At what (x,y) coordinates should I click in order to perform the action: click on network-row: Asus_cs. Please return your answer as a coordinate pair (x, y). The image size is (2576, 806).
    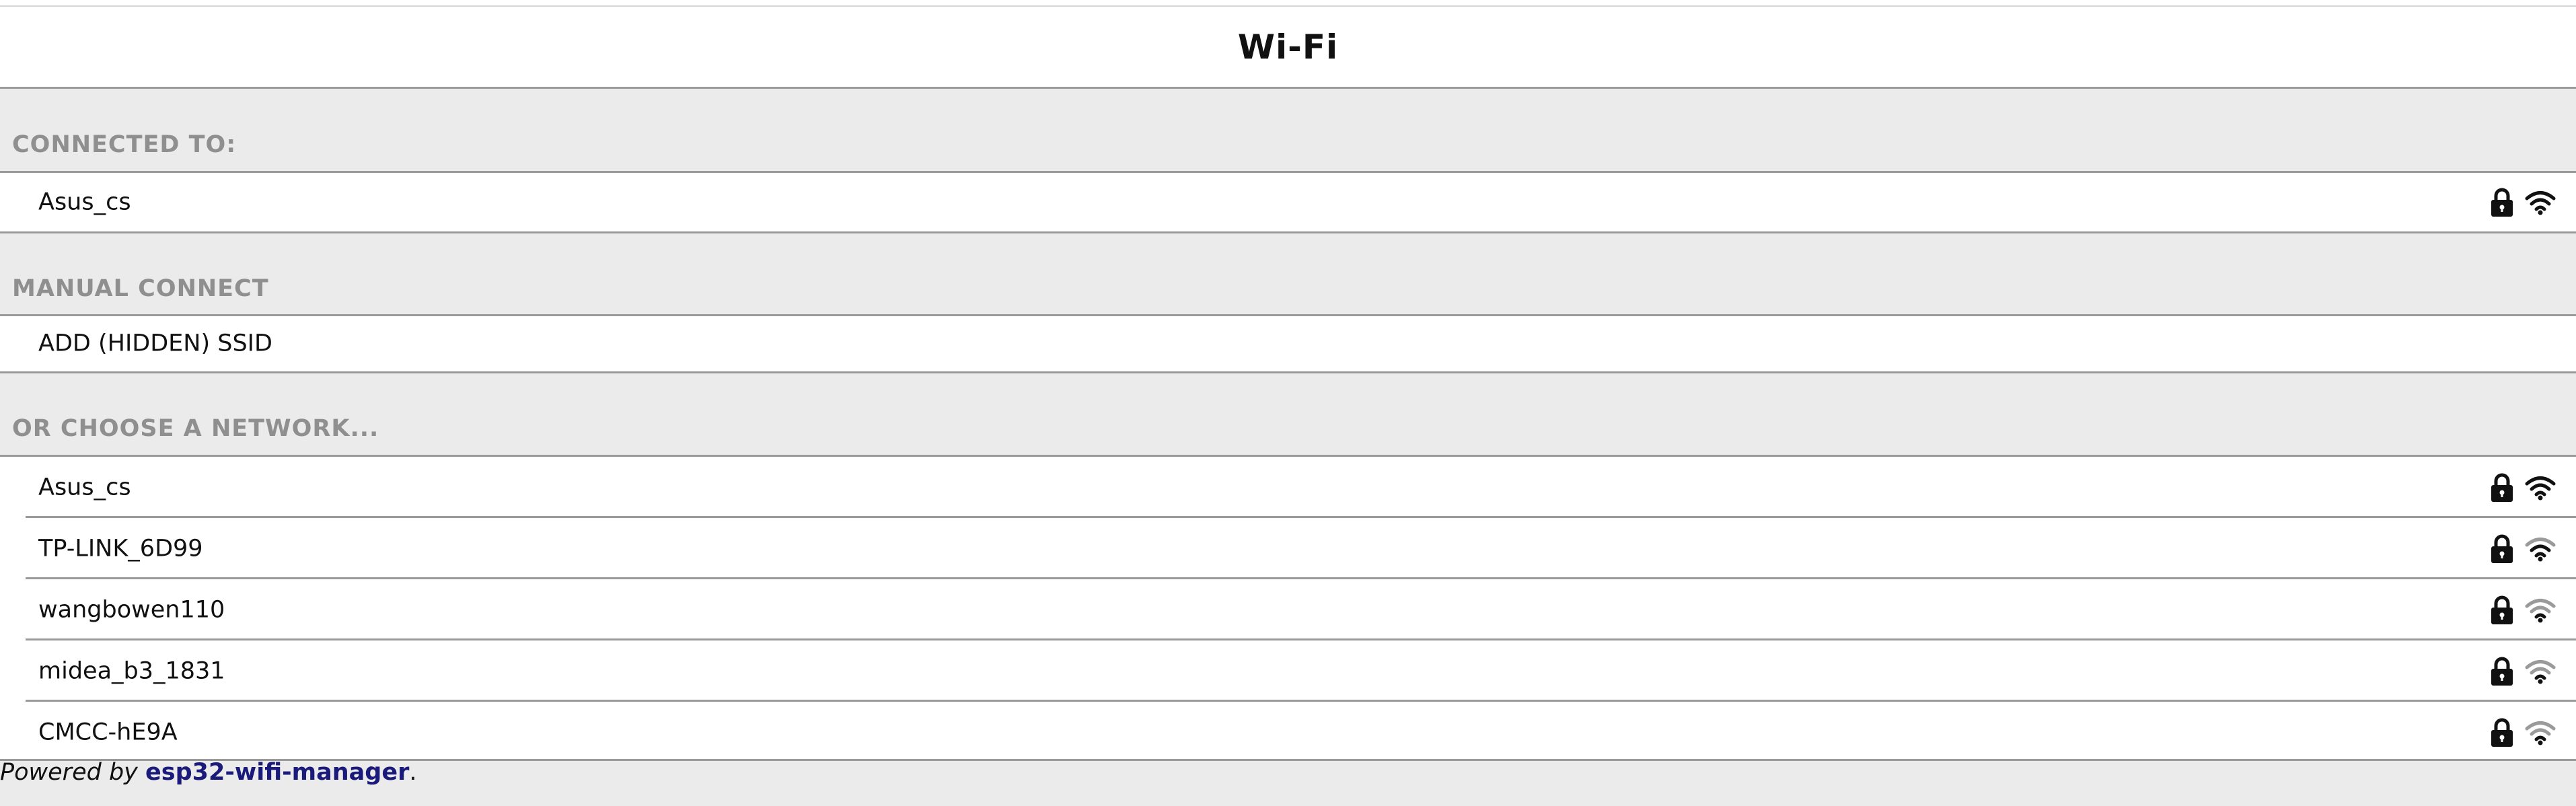
    Looking at the image, I should click on (1288, 487).